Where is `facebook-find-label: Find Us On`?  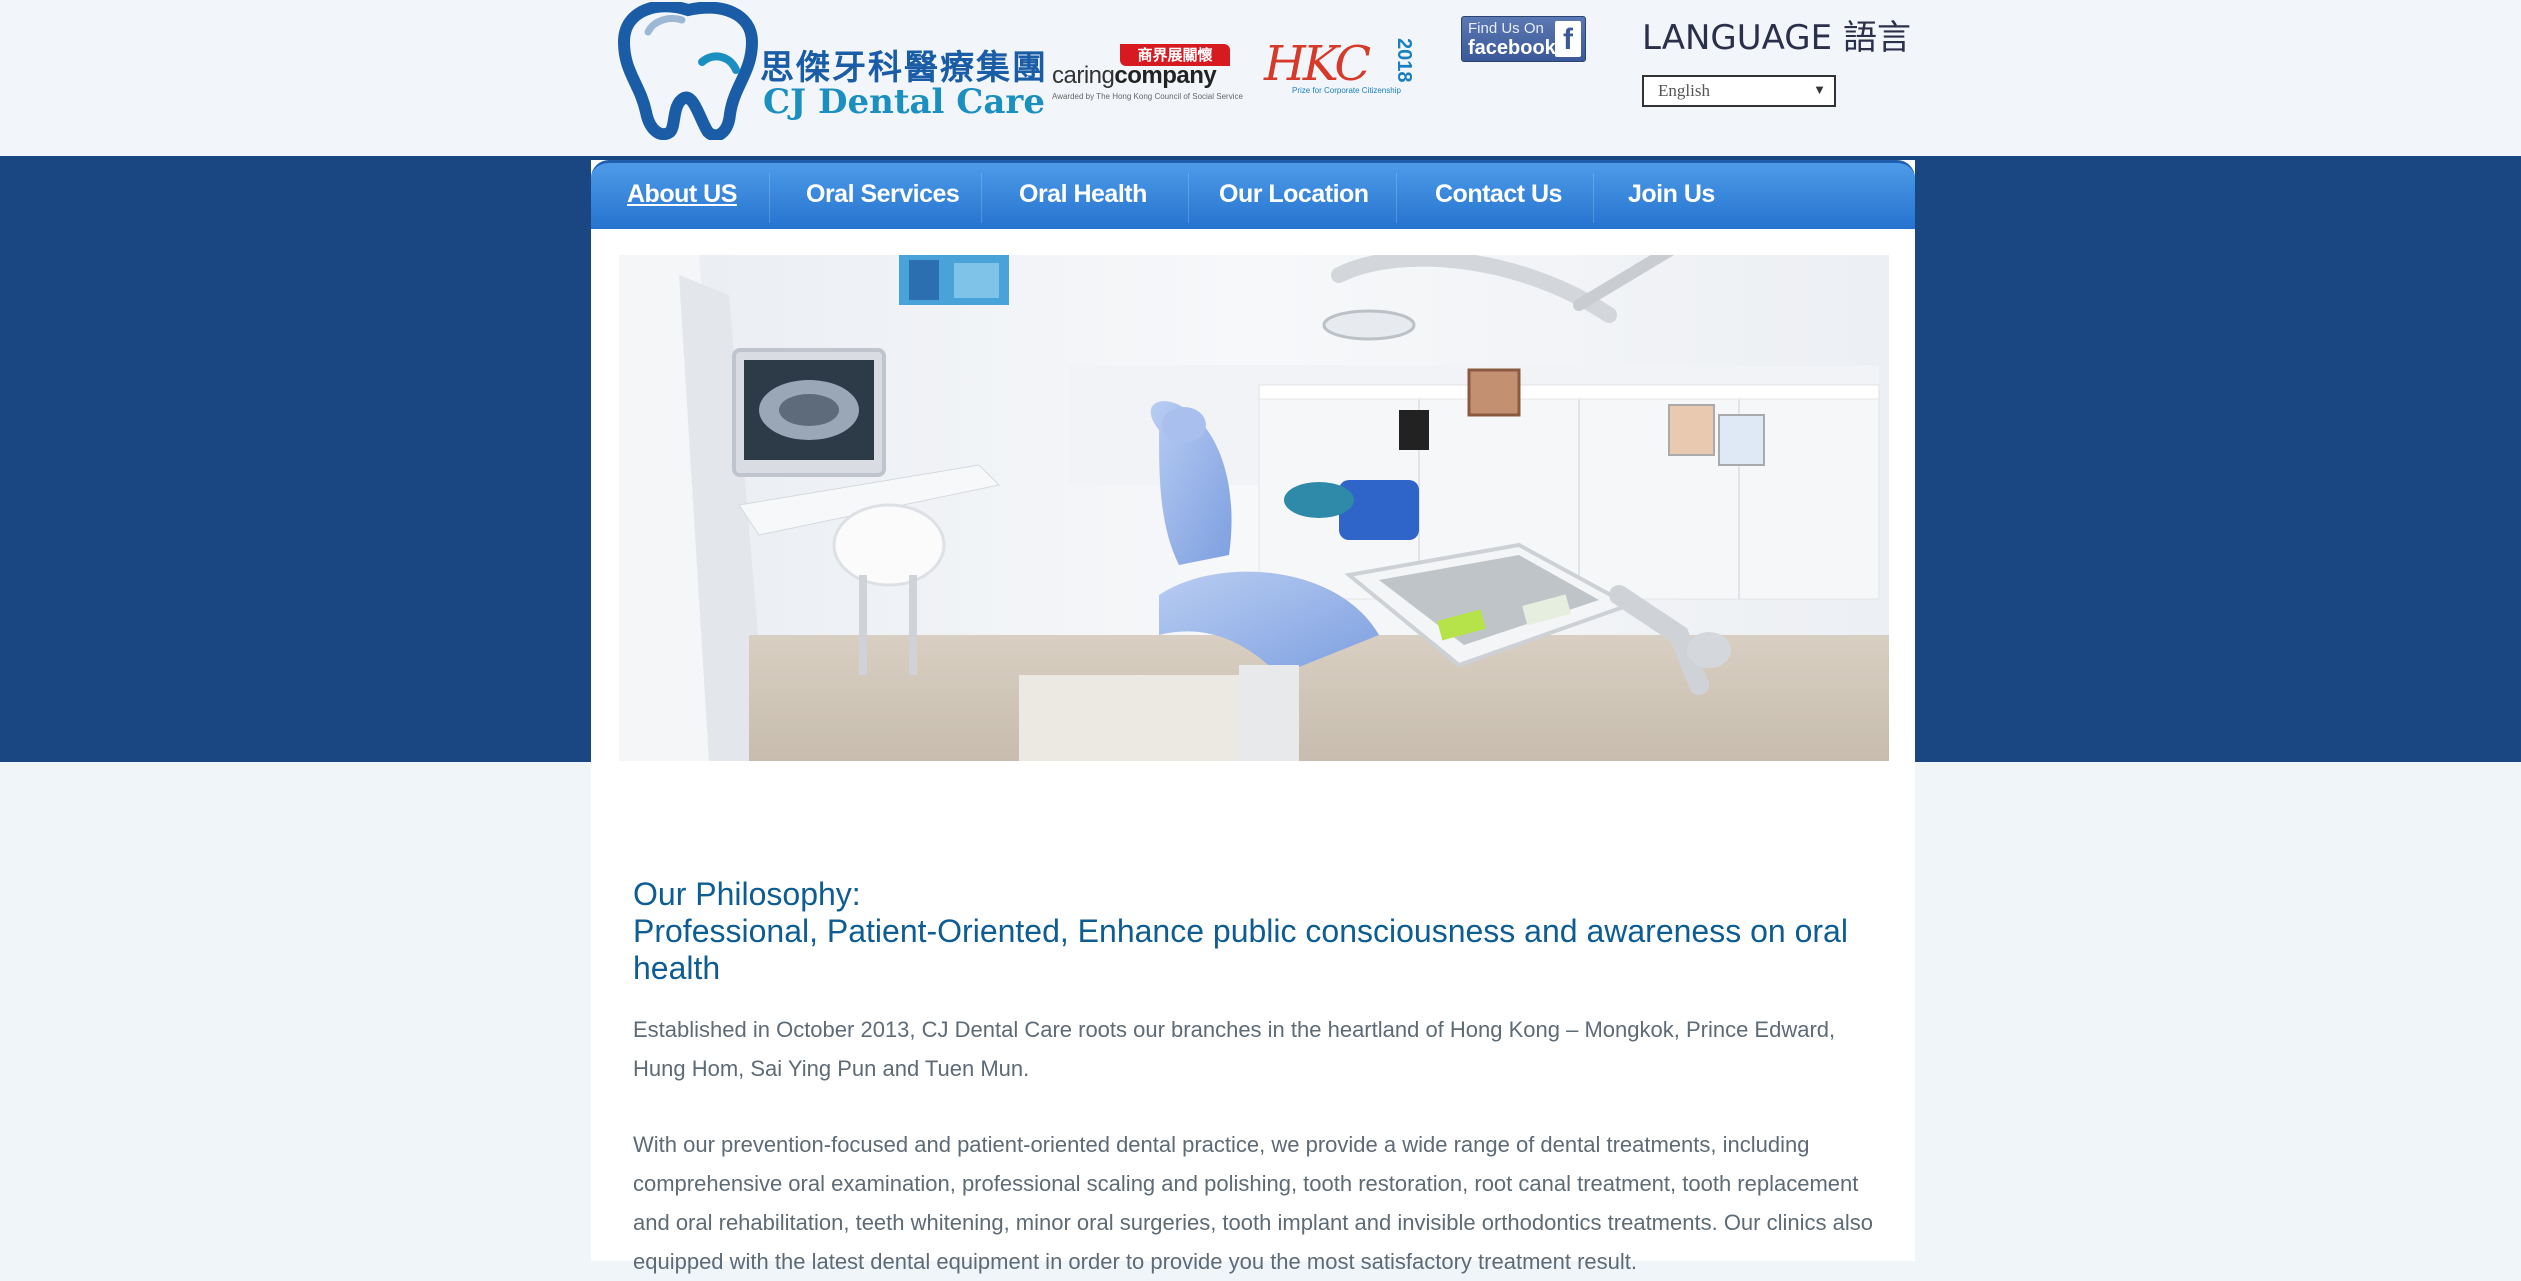
facebook-find-label: Find Us On is located at coordinates (1506, 28).